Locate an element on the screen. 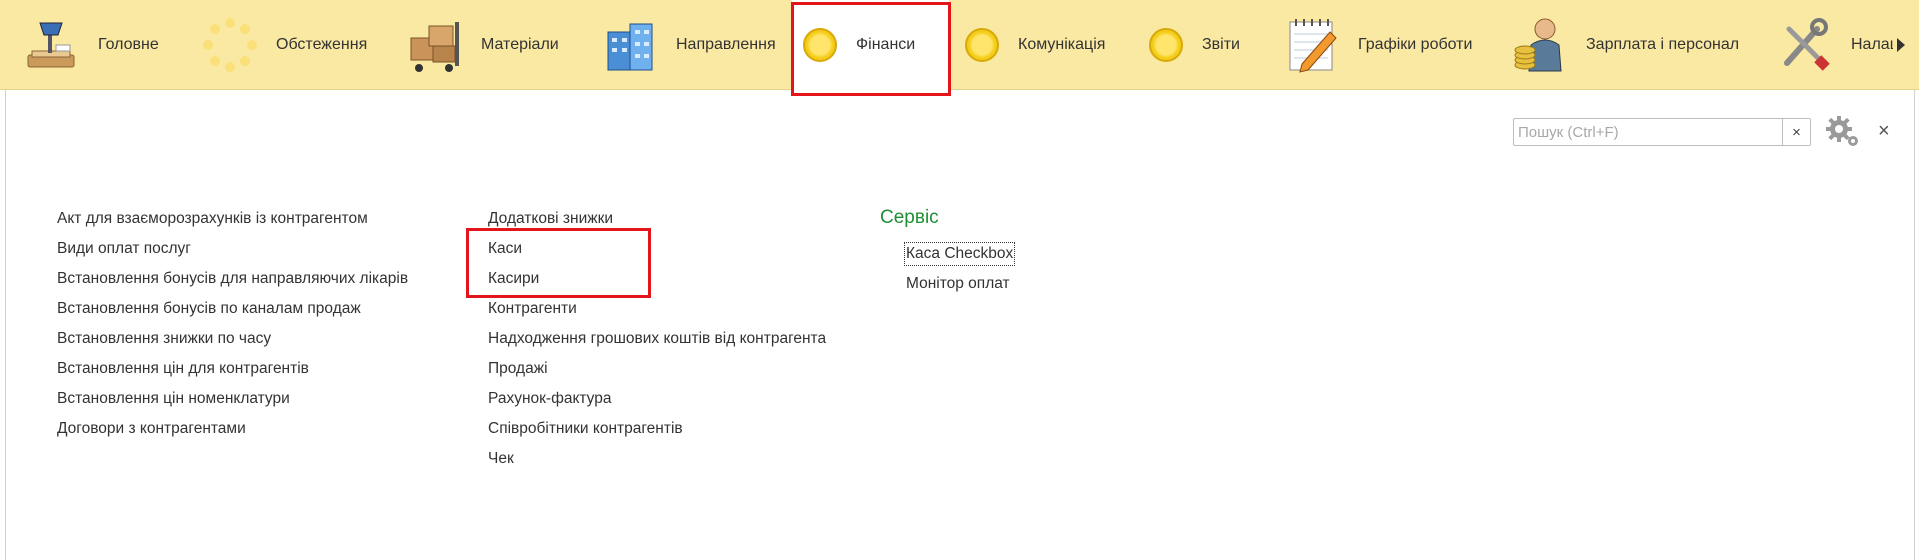 The image size is (1919, 560). nav-item-settings: Налаш is located at coordinates (1834, 45).